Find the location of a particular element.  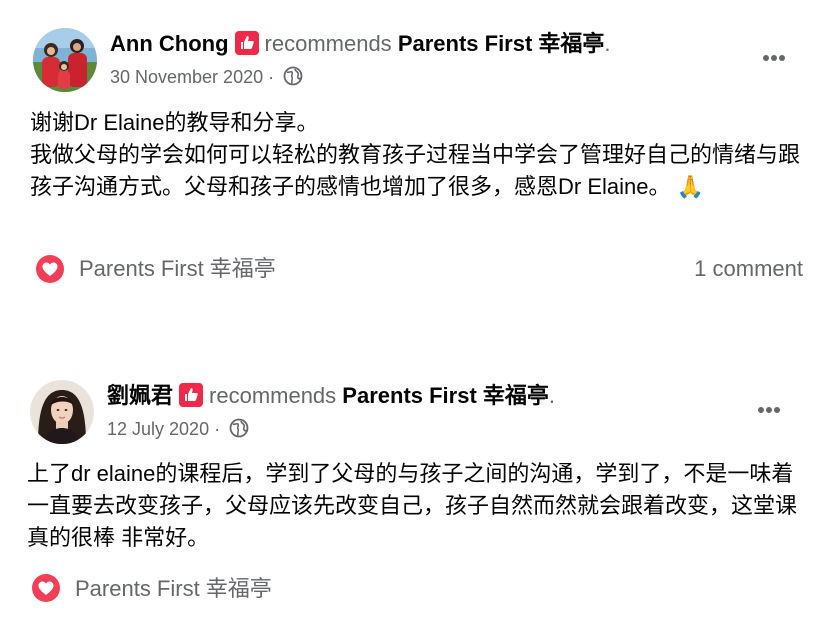

post-meta: 12 July 2020 · is located at coordinates (178, 430).